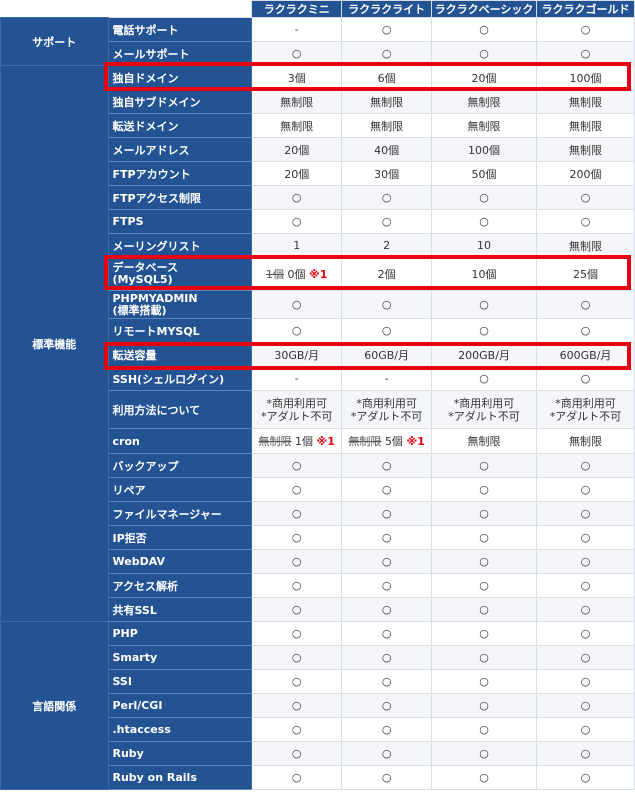 This screenshot has width=635, height=792. Describe the element at coordinates (180, 221) in the screenshot. I see `feature-label: FTPS` at that location.